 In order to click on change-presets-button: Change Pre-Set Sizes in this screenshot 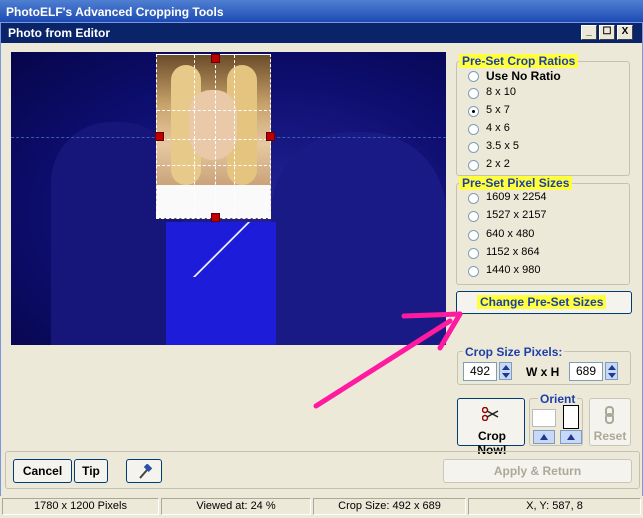, I will do `click(544, 302)`.